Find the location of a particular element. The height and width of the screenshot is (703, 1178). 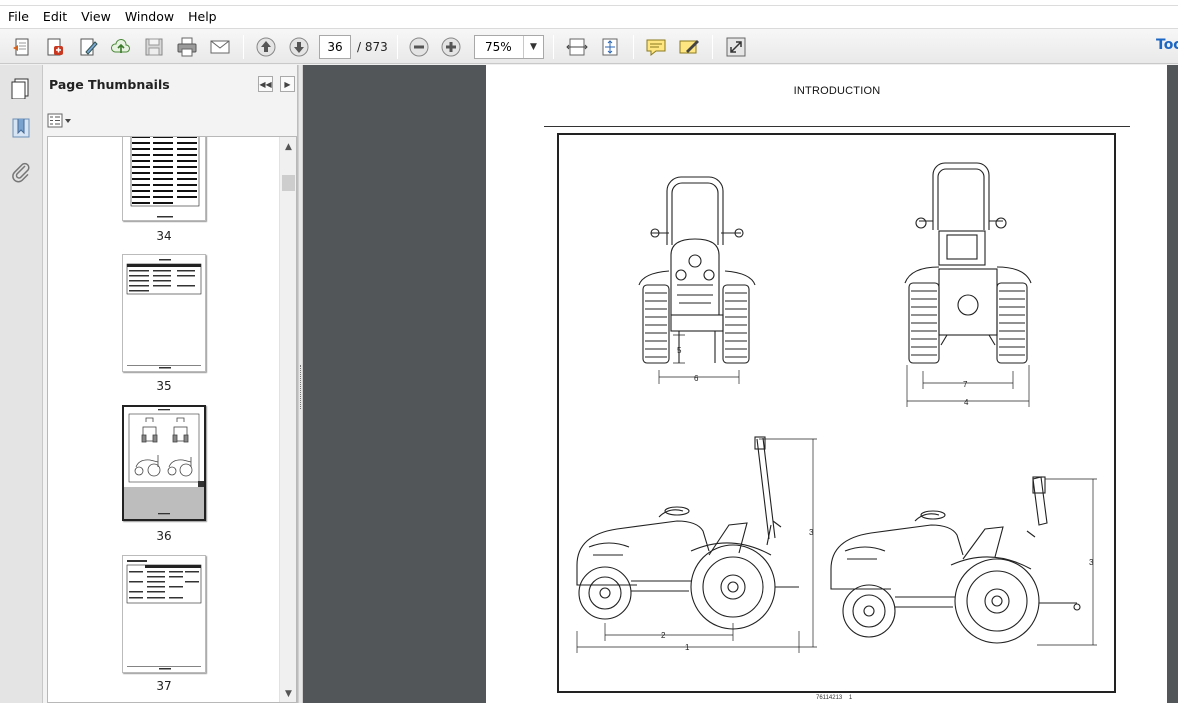

page-total-count: / 873 is located at coordinates (372, 47).